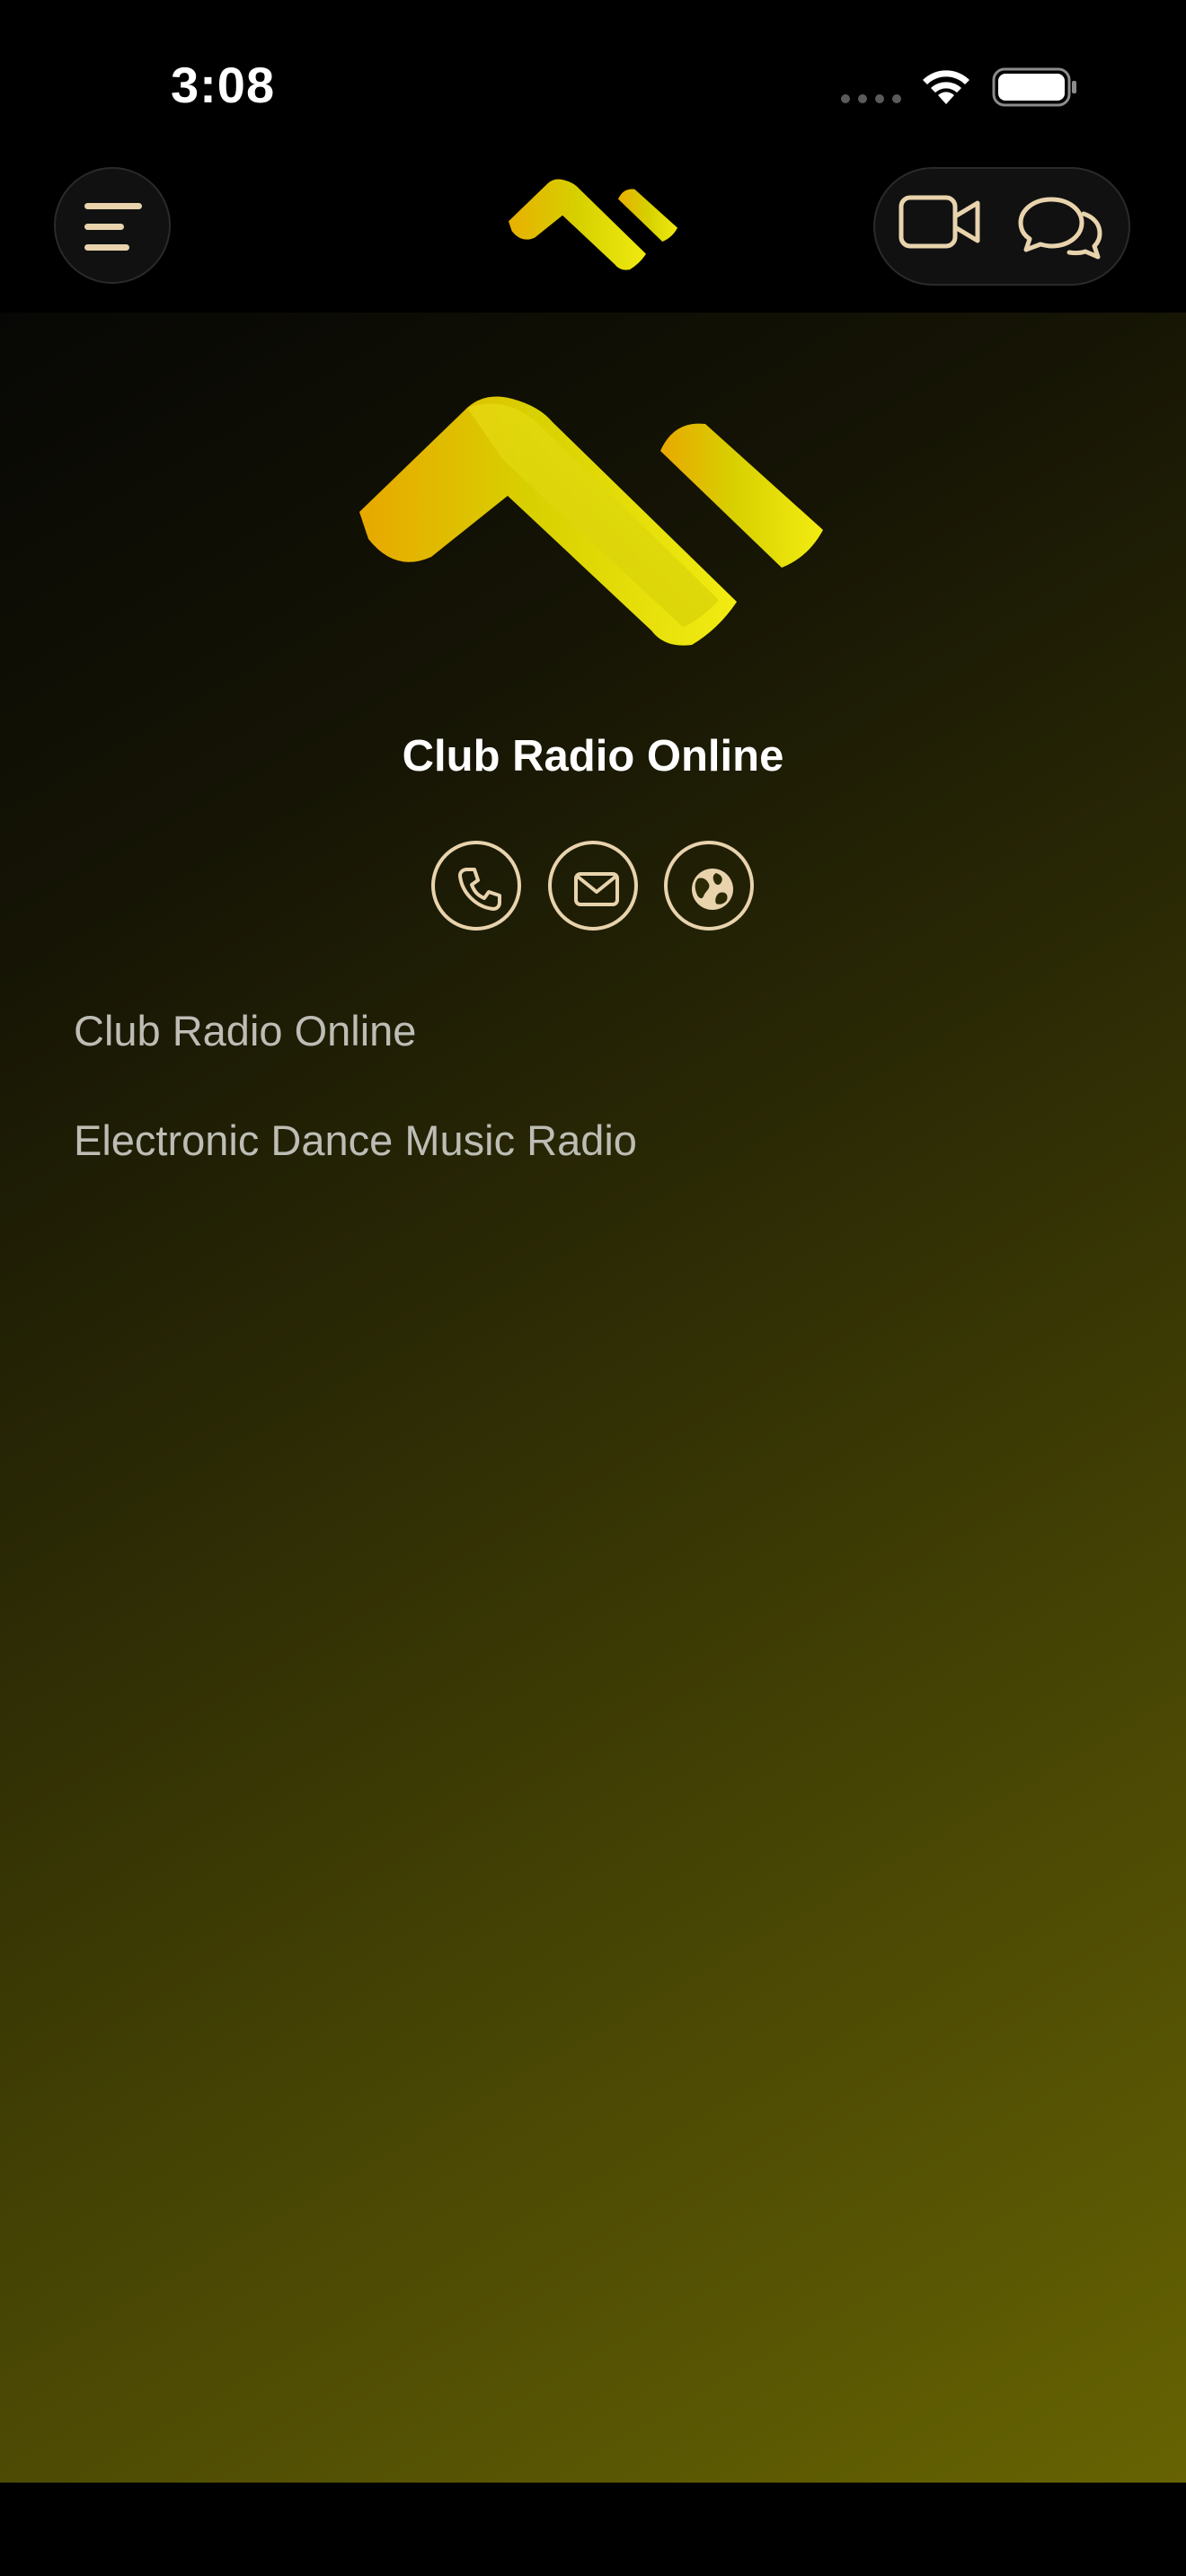 The image size is (1186, 2576). What do you see at coordinates (871, 98) in the screenshot?
I see `cellular-signal-icon` at bounding box center [871, 98].